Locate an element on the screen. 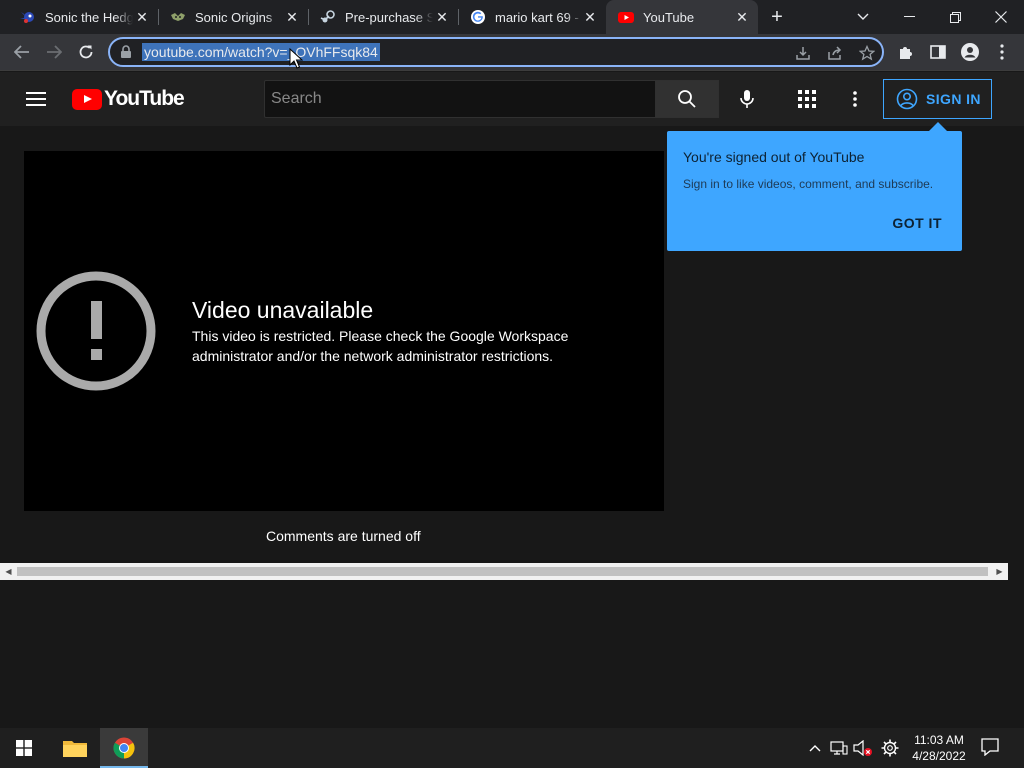  taskbar-file-explorer is located at coordinates (75, 748).